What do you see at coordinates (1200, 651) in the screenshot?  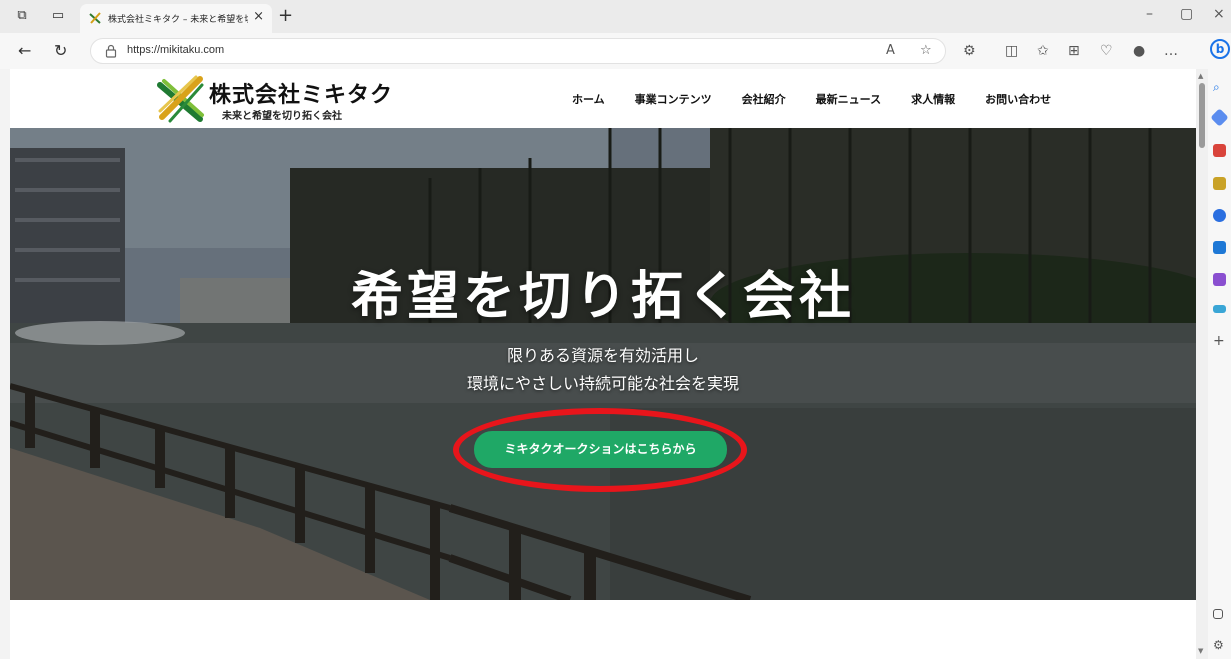 I see `scroll-down-icon: ▼` at bounding box center [1200, 651].